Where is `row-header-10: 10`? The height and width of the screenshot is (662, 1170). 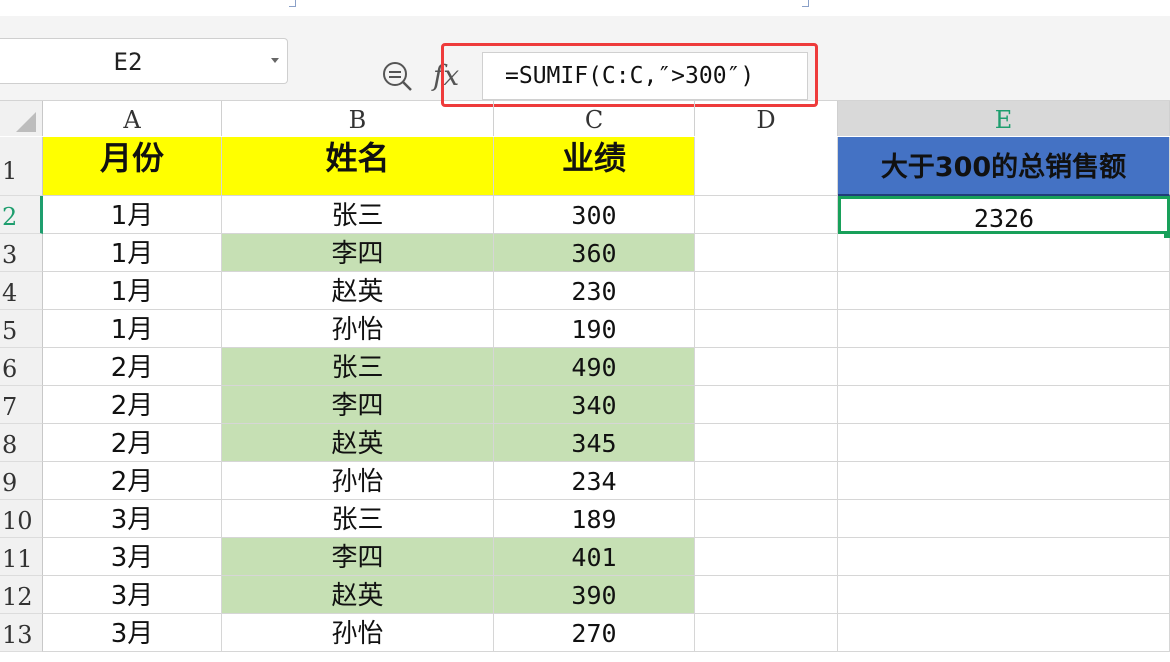
row-header-10: 10 is located at coordinates (21, 519).